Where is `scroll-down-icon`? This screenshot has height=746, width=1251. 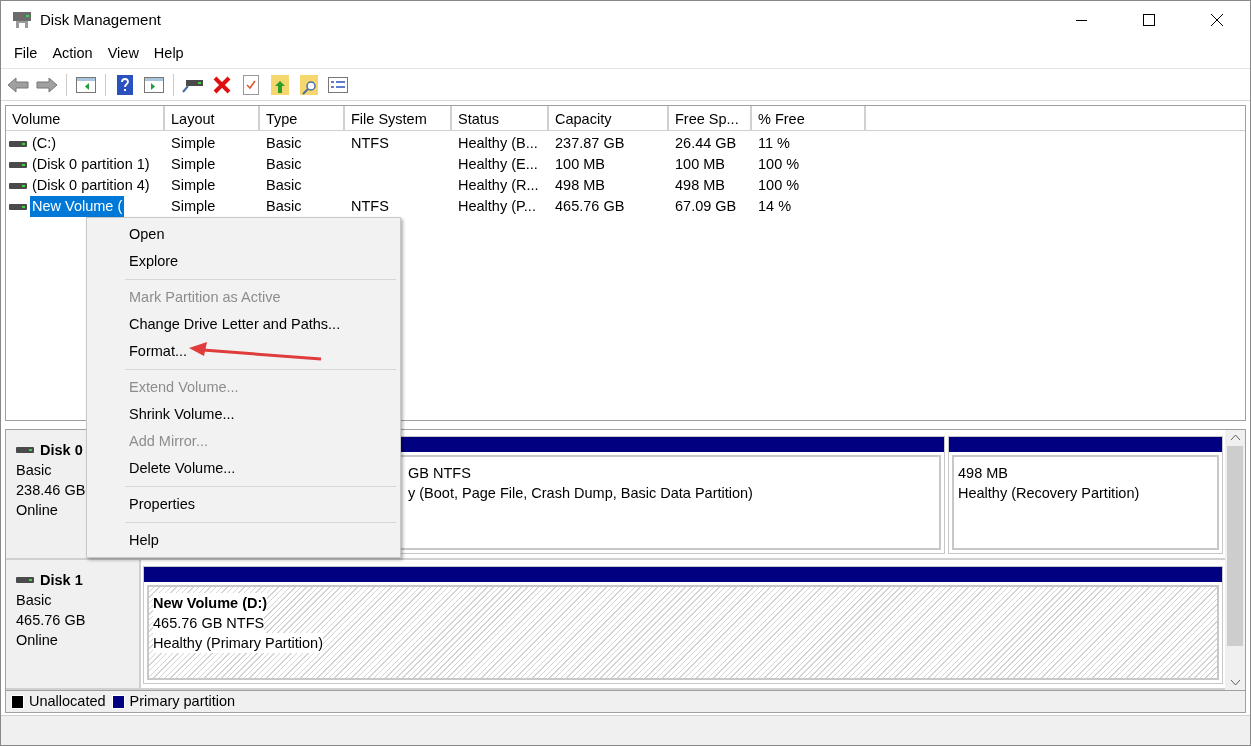
scroll-down-icon is located at coordinates (1235, 682).